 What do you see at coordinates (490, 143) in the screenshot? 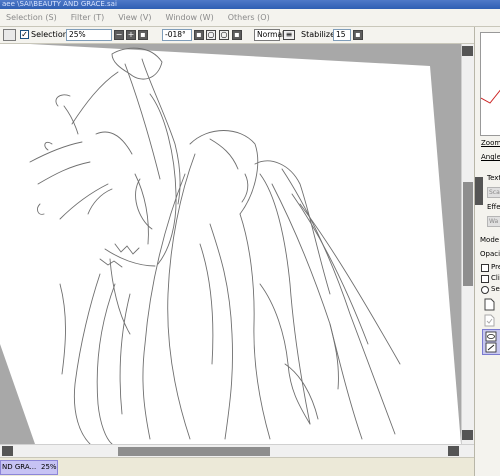
I see `navigator-zoom-label: Zoom` at bounding box center [490, 143].